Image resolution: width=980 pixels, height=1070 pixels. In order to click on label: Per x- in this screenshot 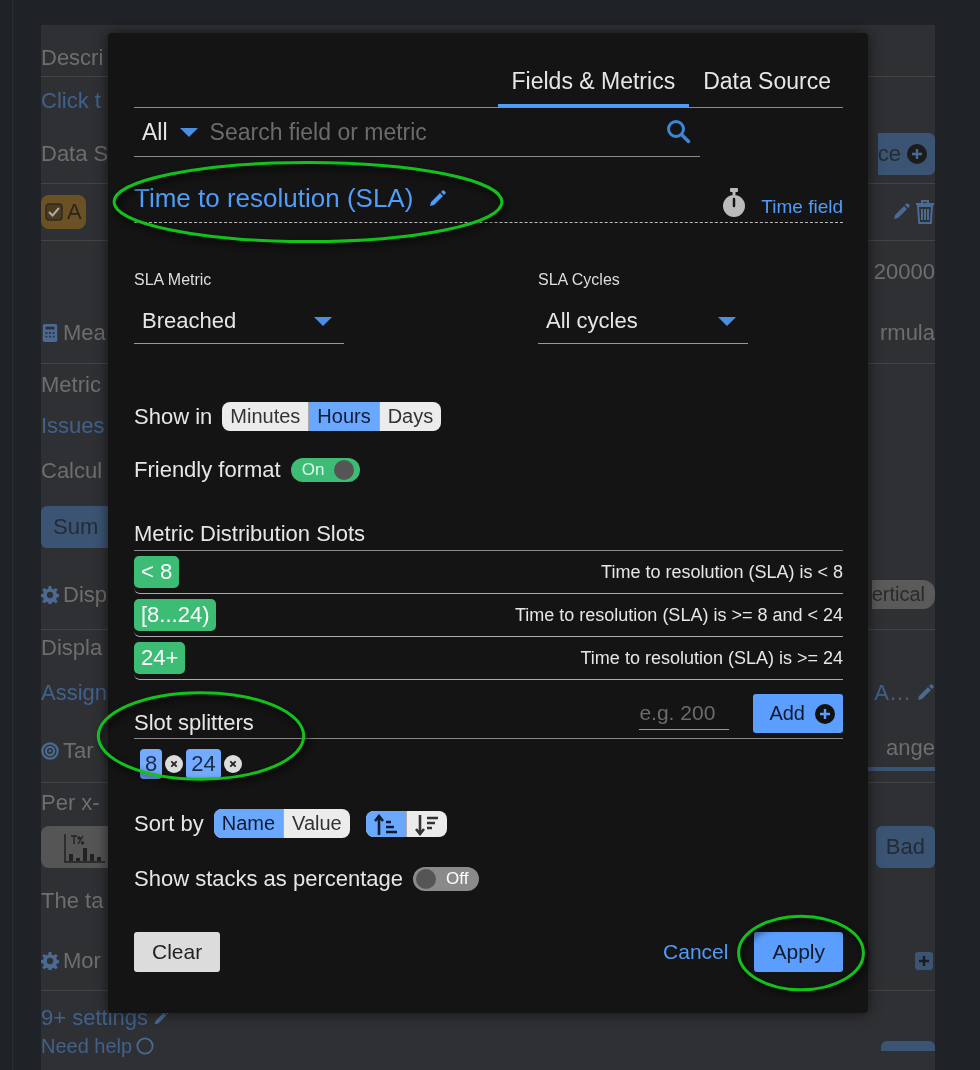, I will do `click(70, 803)`.